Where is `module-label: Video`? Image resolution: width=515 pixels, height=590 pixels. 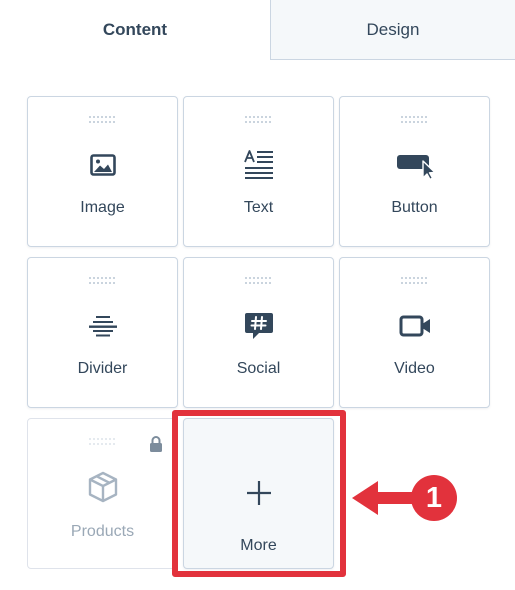
module-label: Video is located at coordinates (414, 368).